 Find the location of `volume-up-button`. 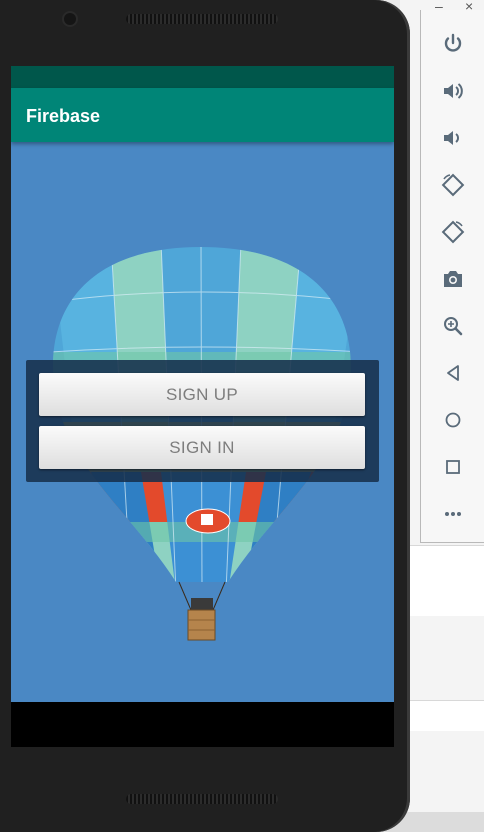

volume-up-button is located at coordinates (453, 91).